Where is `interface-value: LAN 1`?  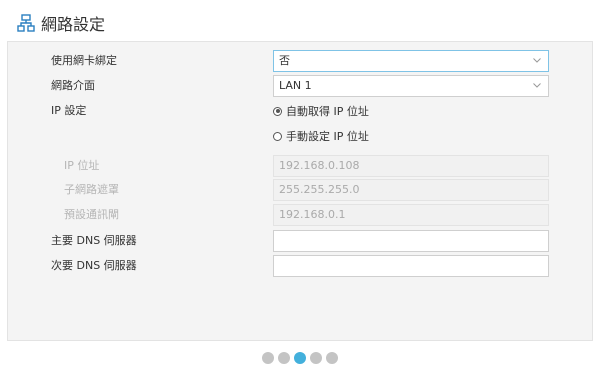 interface-value: LAN 1 is located at coordinates (295, 85).